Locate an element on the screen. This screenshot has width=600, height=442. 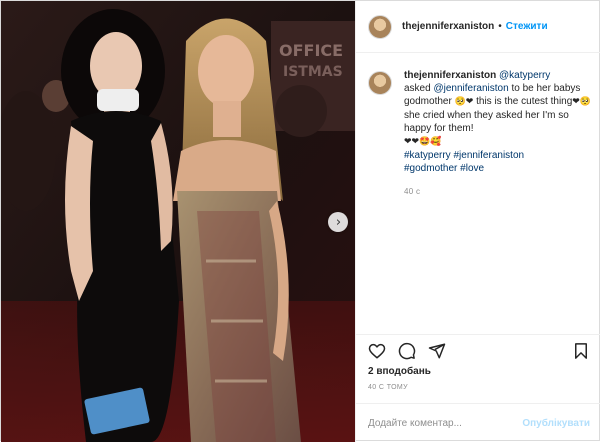
action-bar is located at coordinates (478, 351).